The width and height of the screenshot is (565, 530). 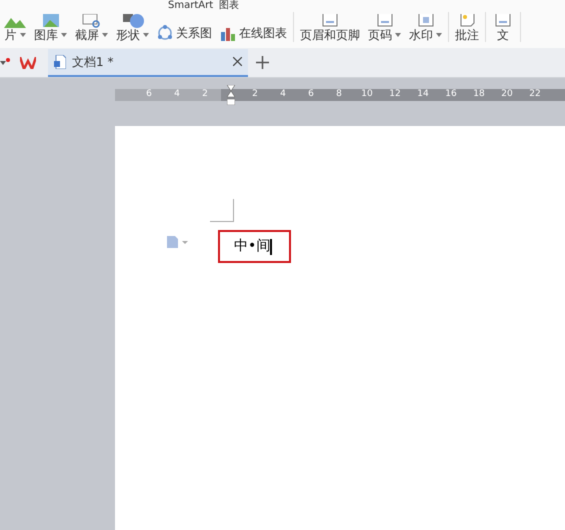 What do you see at coordinates (93, 62) in the screenshot?
I see `tab-title: 文档1 *` at bounding box center [93, 62].